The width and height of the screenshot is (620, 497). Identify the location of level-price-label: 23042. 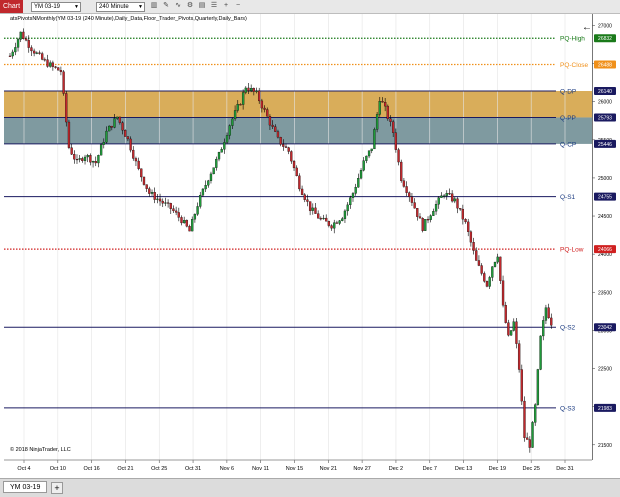
(605, 328).